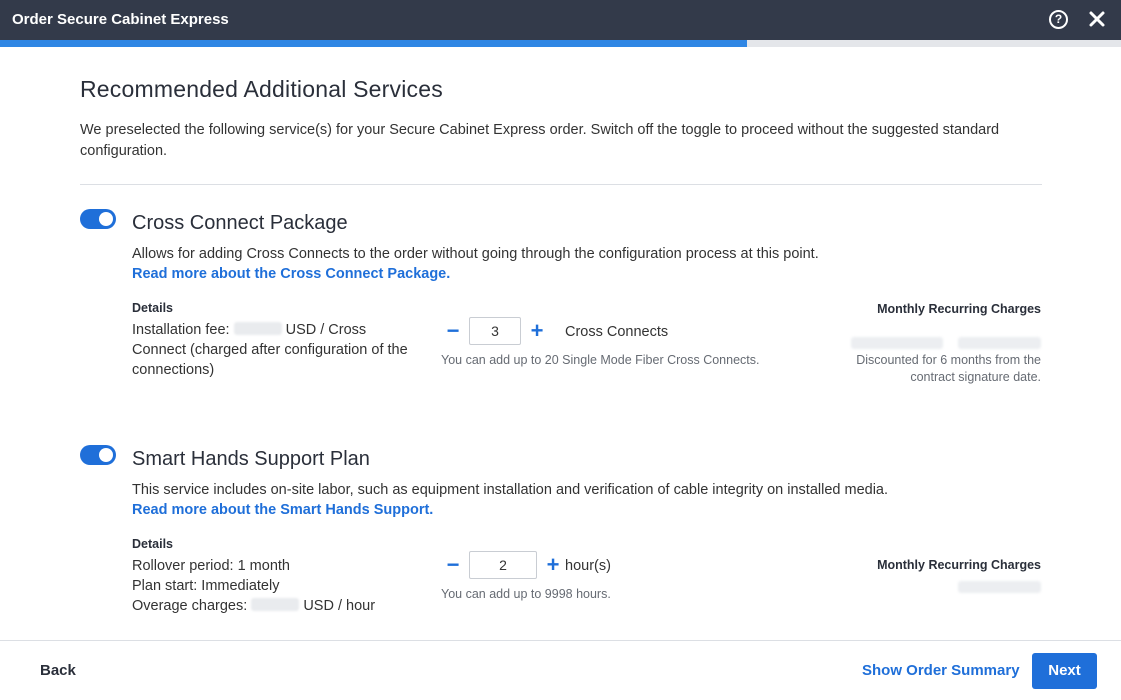 Image resolution: width=1121 pixels, height=700 pixels. I want to click on cross-connect-unit: Cross Connects, so click(617, 332).